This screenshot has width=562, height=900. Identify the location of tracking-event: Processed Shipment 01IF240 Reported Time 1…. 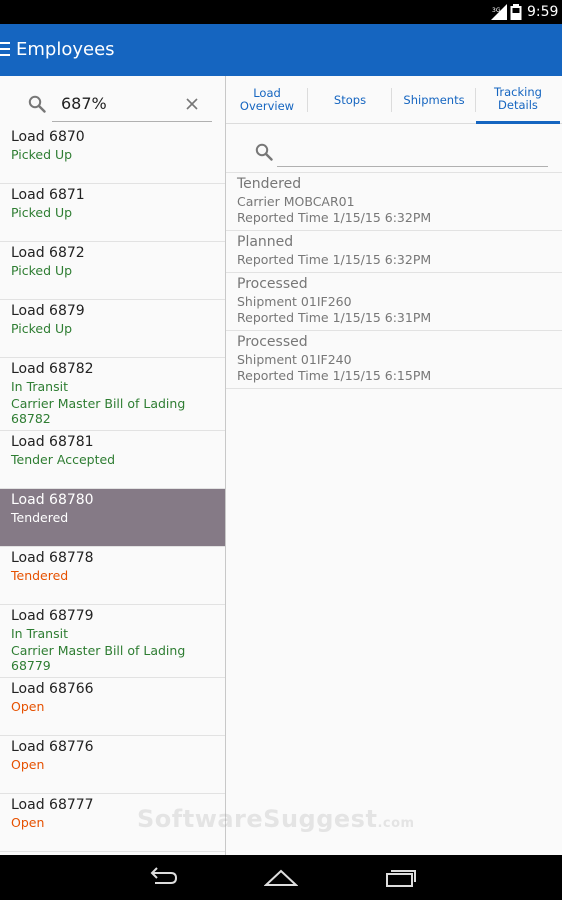
(394, 360).